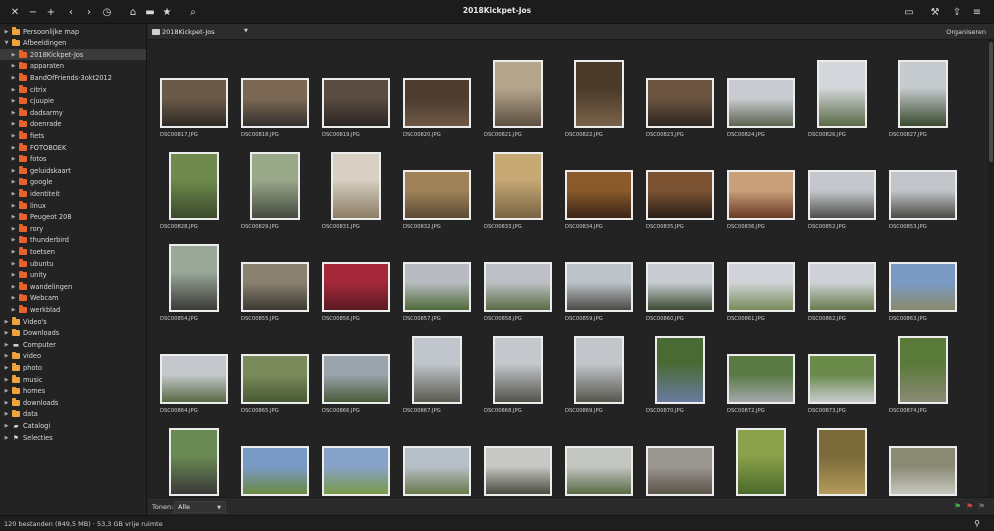  I want to click on thumbnail-item: DSC00883.JPG, so click(682, 457).